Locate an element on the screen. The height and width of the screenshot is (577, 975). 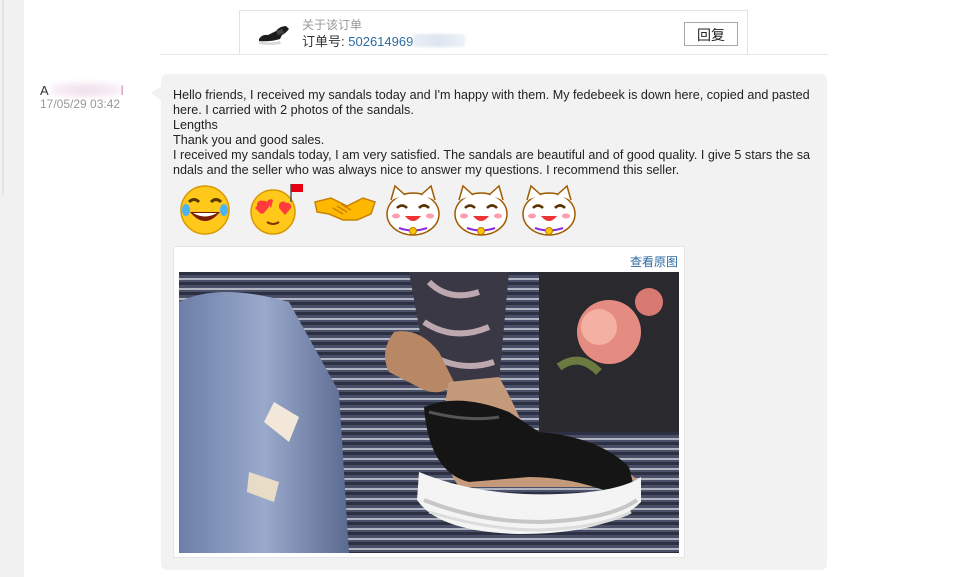
order-number-link: 502614969 is located at coordinates (380, 41).